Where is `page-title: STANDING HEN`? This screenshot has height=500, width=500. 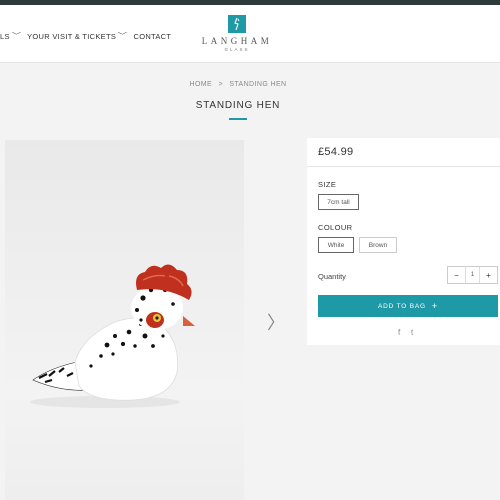 page-title: STANDING HEN is located at coordinates (238, 105).